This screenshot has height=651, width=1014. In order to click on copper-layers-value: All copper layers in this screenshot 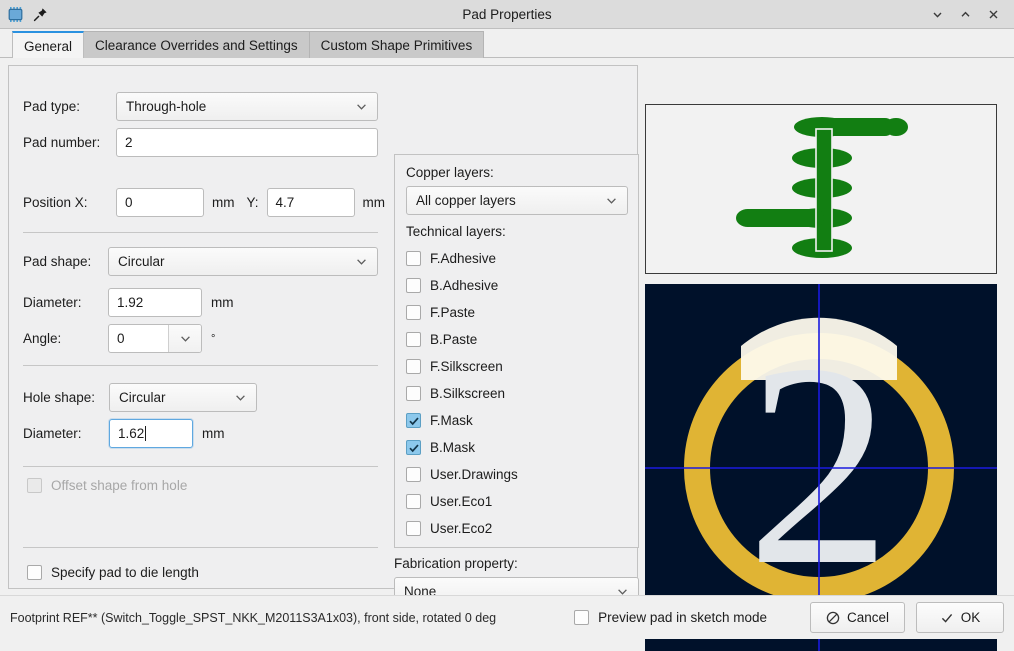, I will do `click(466, 200)`.